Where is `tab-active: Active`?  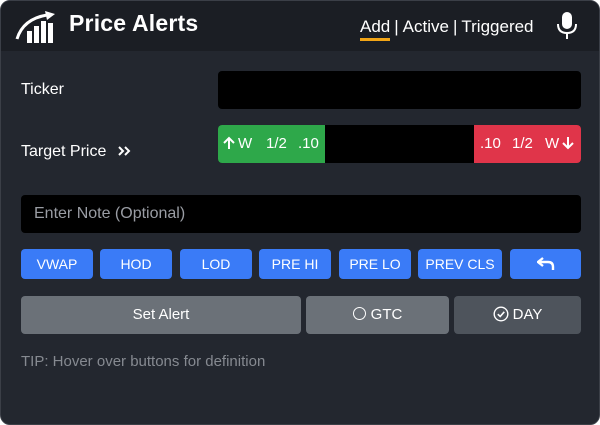
tab-active: Active is located at coordinates (426, 27).